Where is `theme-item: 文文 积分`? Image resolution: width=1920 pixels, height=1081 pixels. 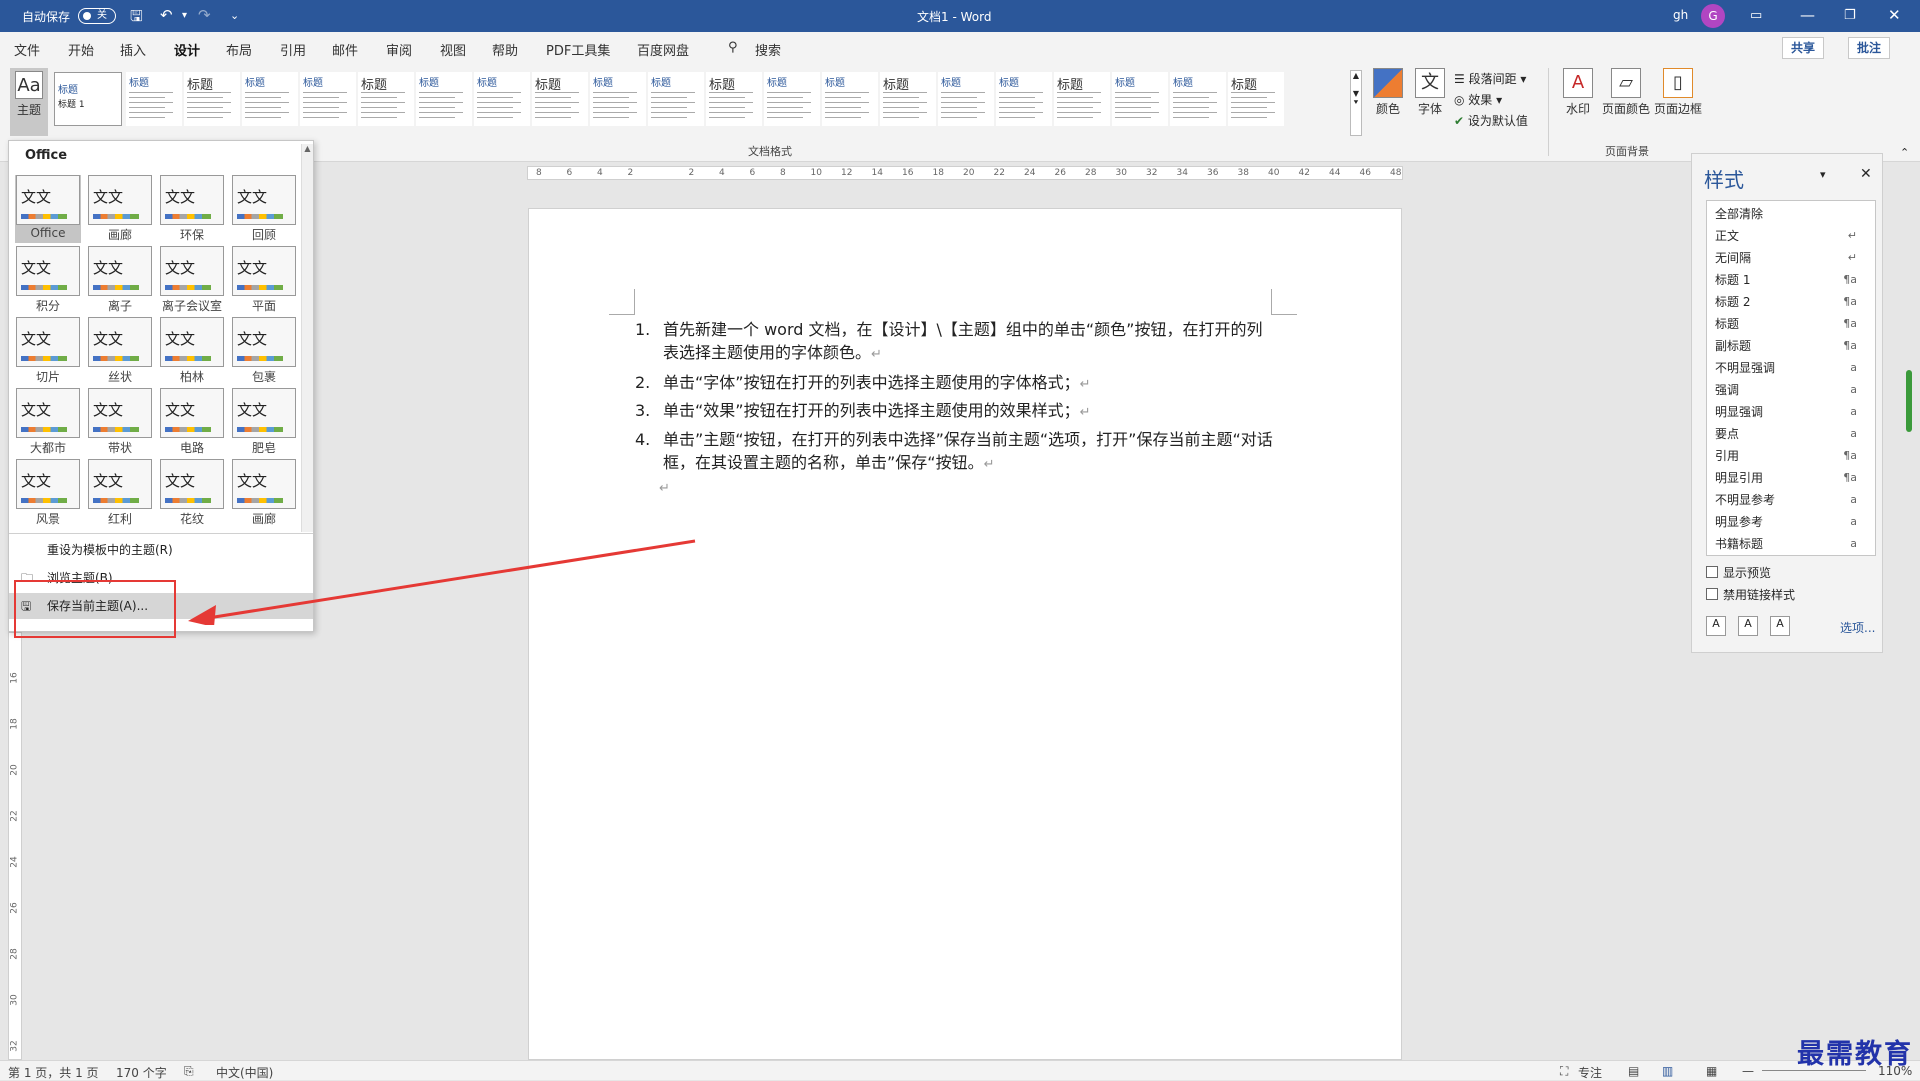 theme-item: 文文 积分 is located at coordinates (48, 280).